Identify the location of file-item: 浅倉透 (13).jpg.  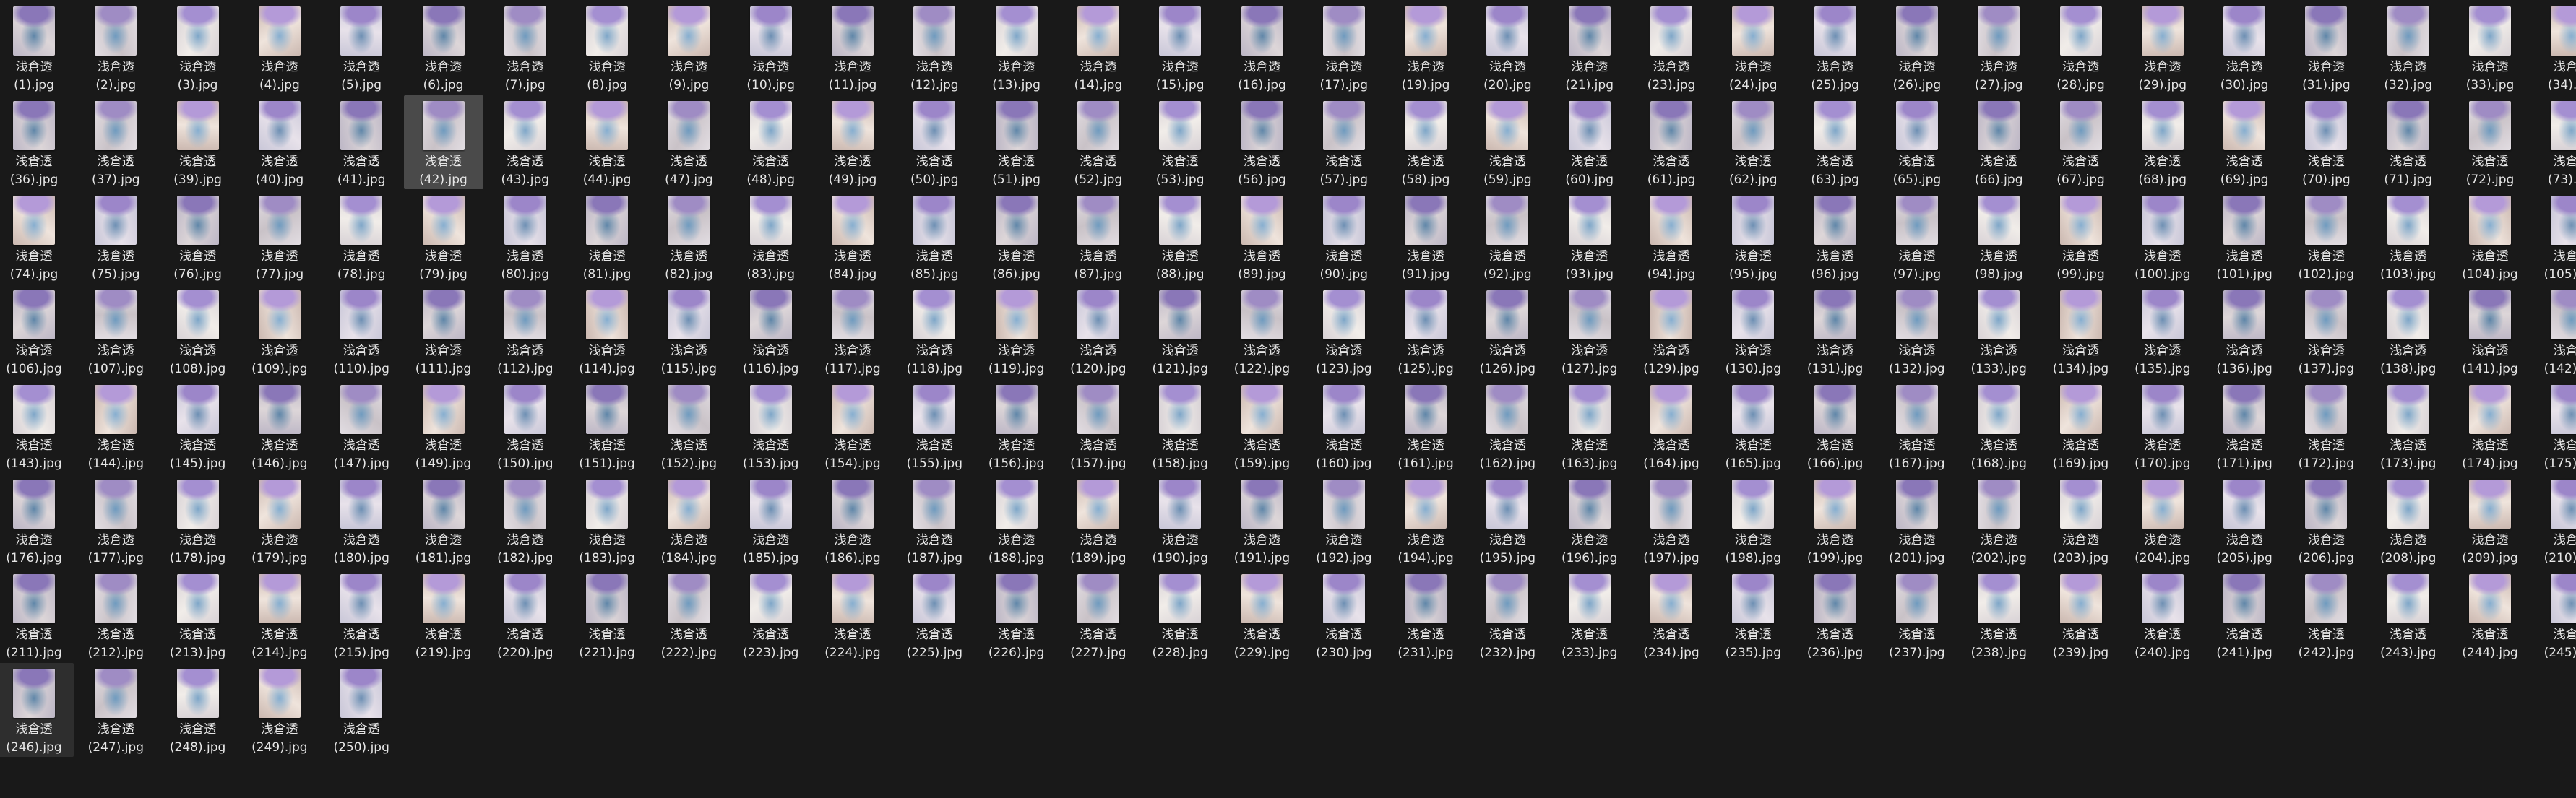
(1016, 48).